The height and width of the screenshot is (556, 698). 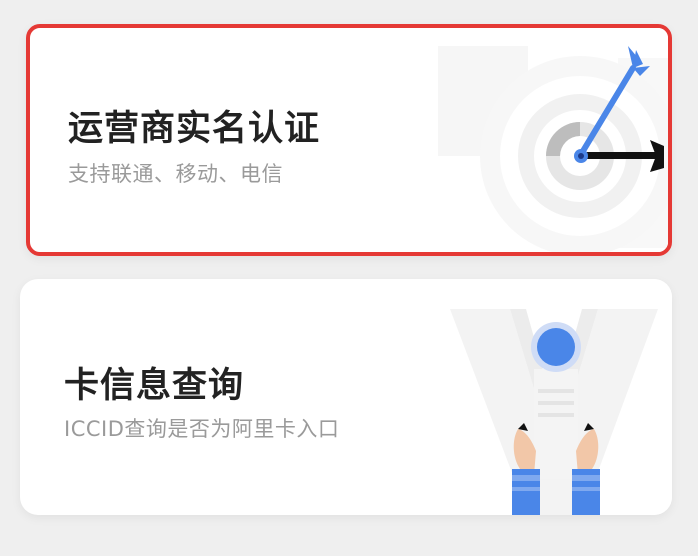 I want to click on card-title: 运营商实名认证, so click(x=194, y=129).